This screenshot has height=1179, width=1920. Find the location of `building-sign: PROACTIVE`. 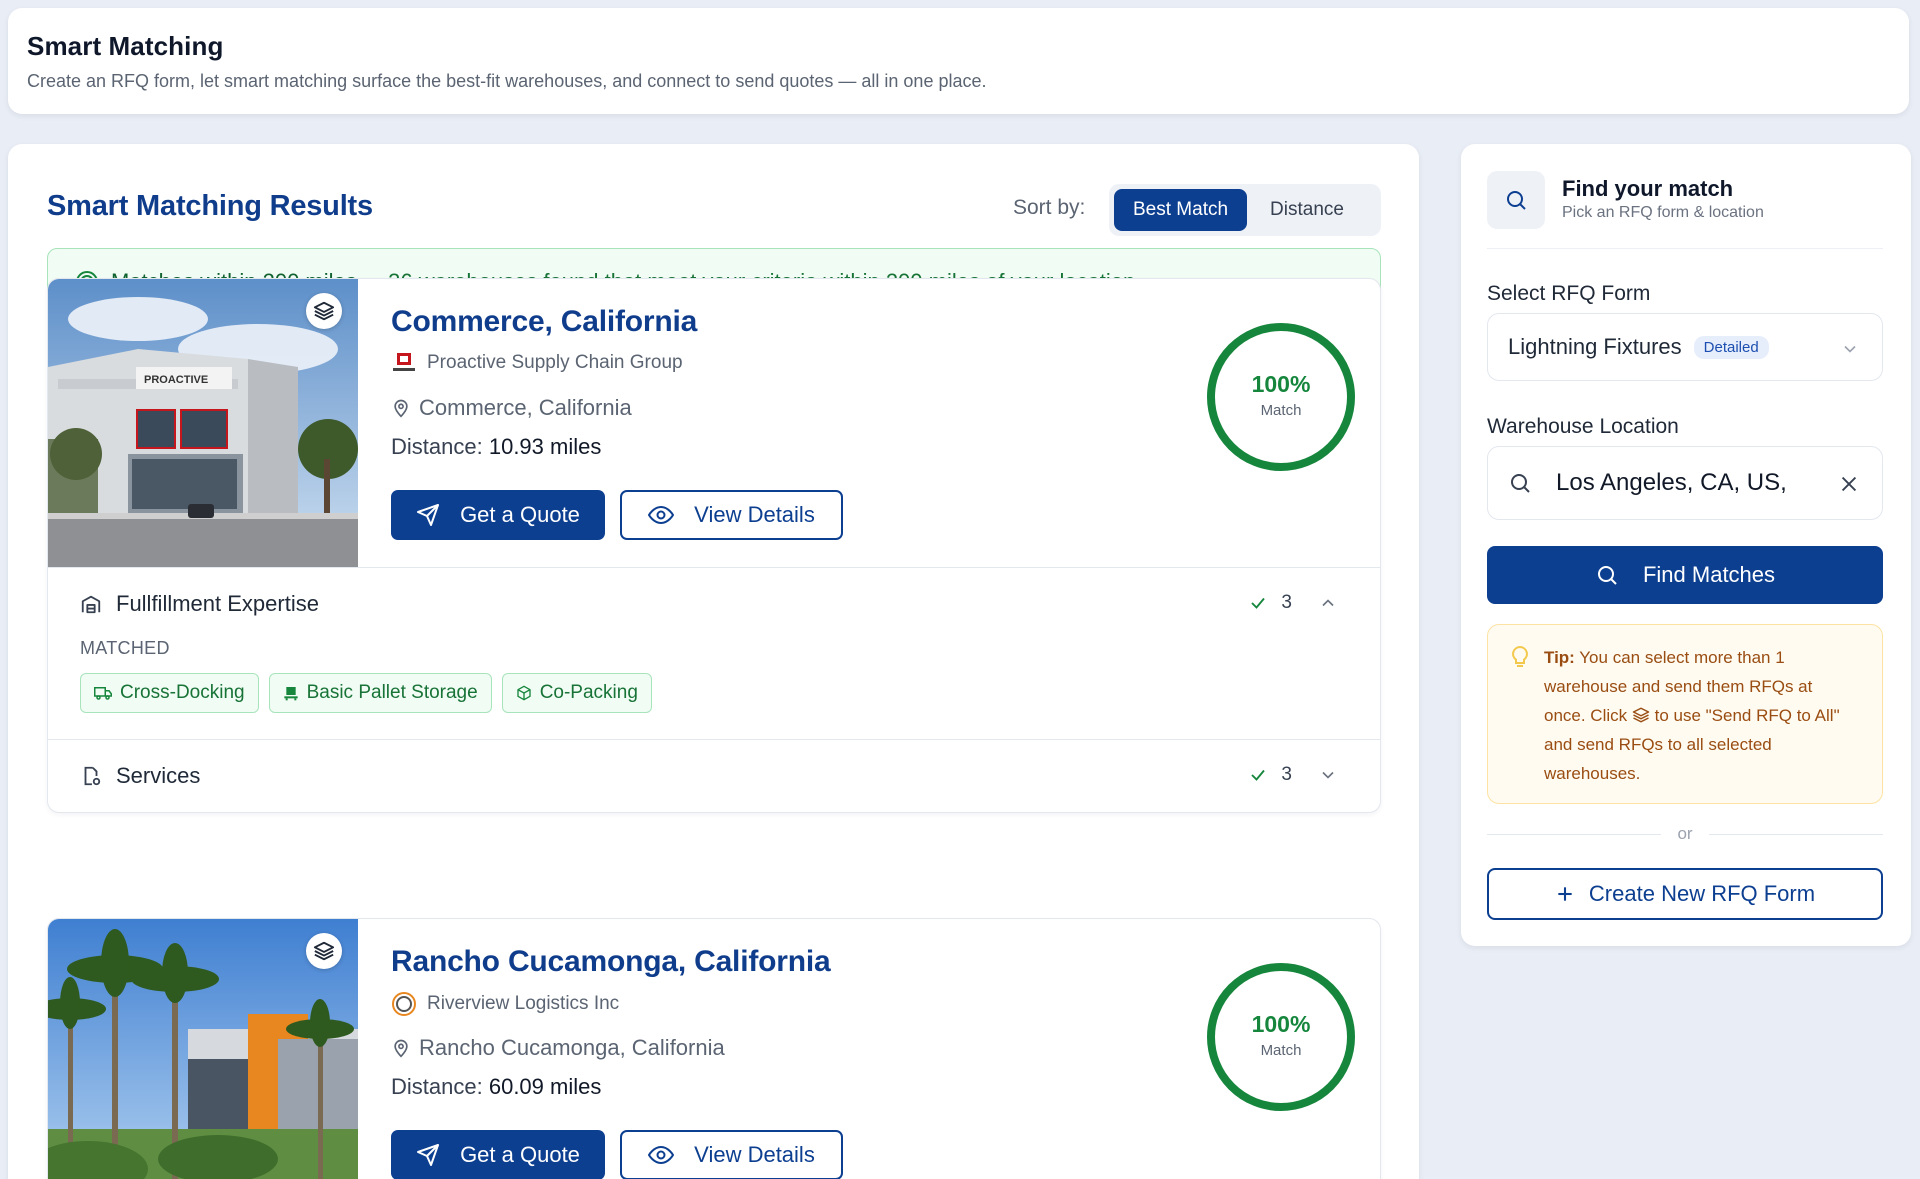

building-sign: PROACTIVE is located at coordinates (176, 380).